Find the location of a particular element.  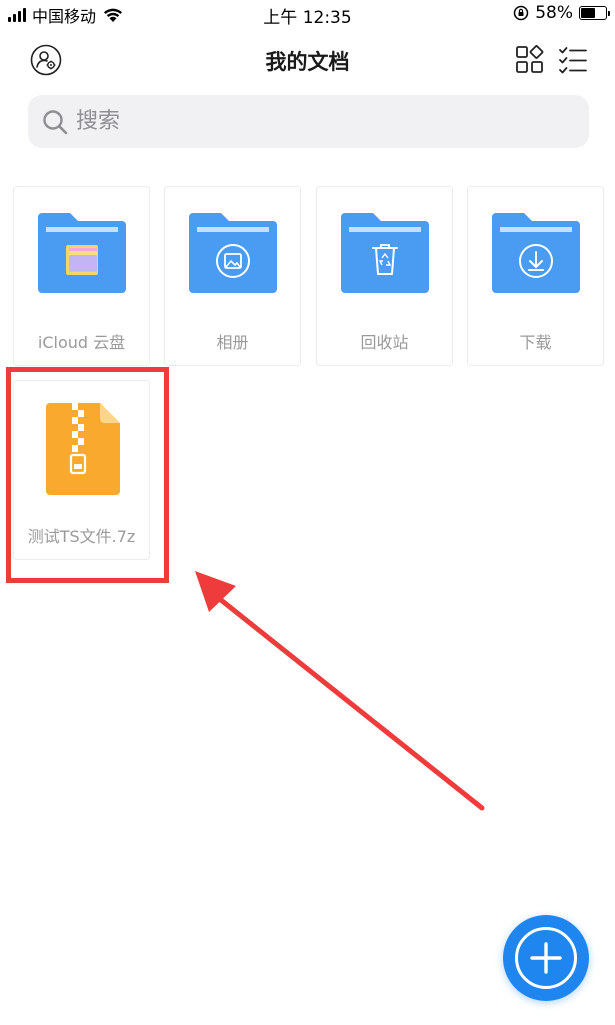

battery-icon is located at coordinates (594, 13).